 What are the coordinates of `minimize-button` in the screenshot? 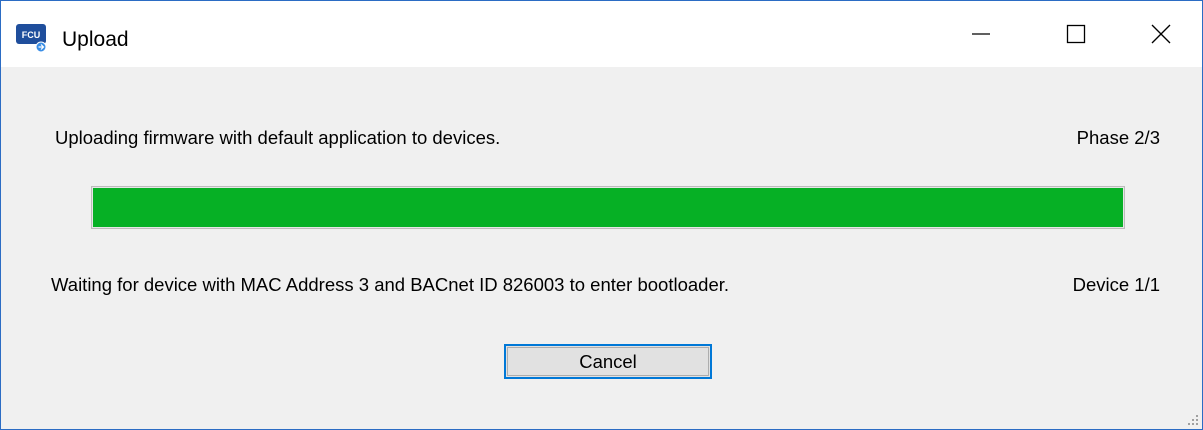 It's located at (981, 34).